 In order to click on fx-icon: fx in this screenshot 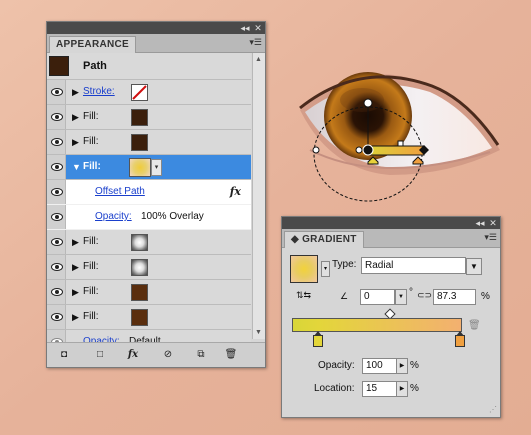, I will do `click(235, 191)`.